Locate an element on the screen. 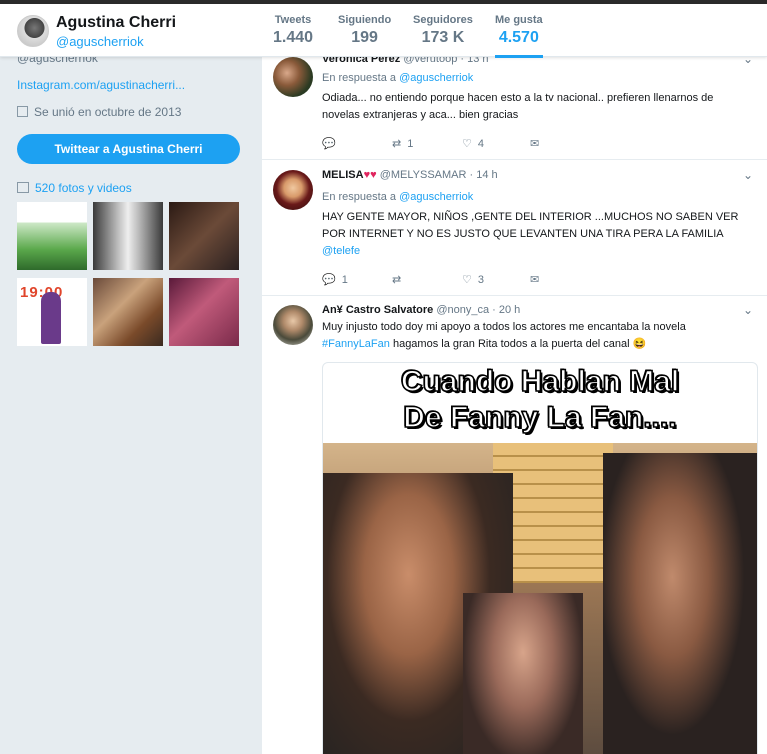  reply-button: 💬 is located at coordinates (329, 143).